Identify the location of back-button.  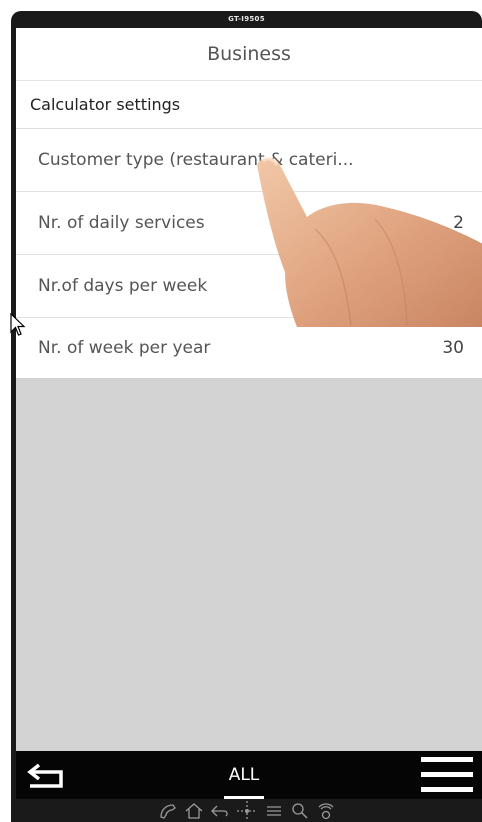
(46, 775).